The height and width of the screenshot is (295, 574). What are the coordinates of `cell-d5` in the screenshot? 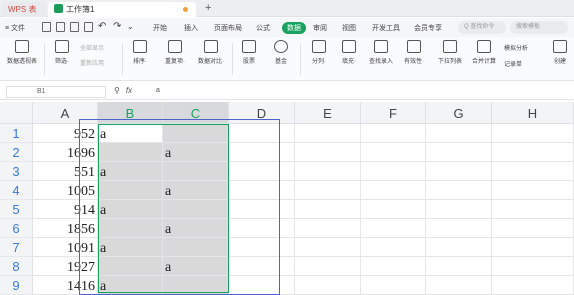 It's located at (262, 209).